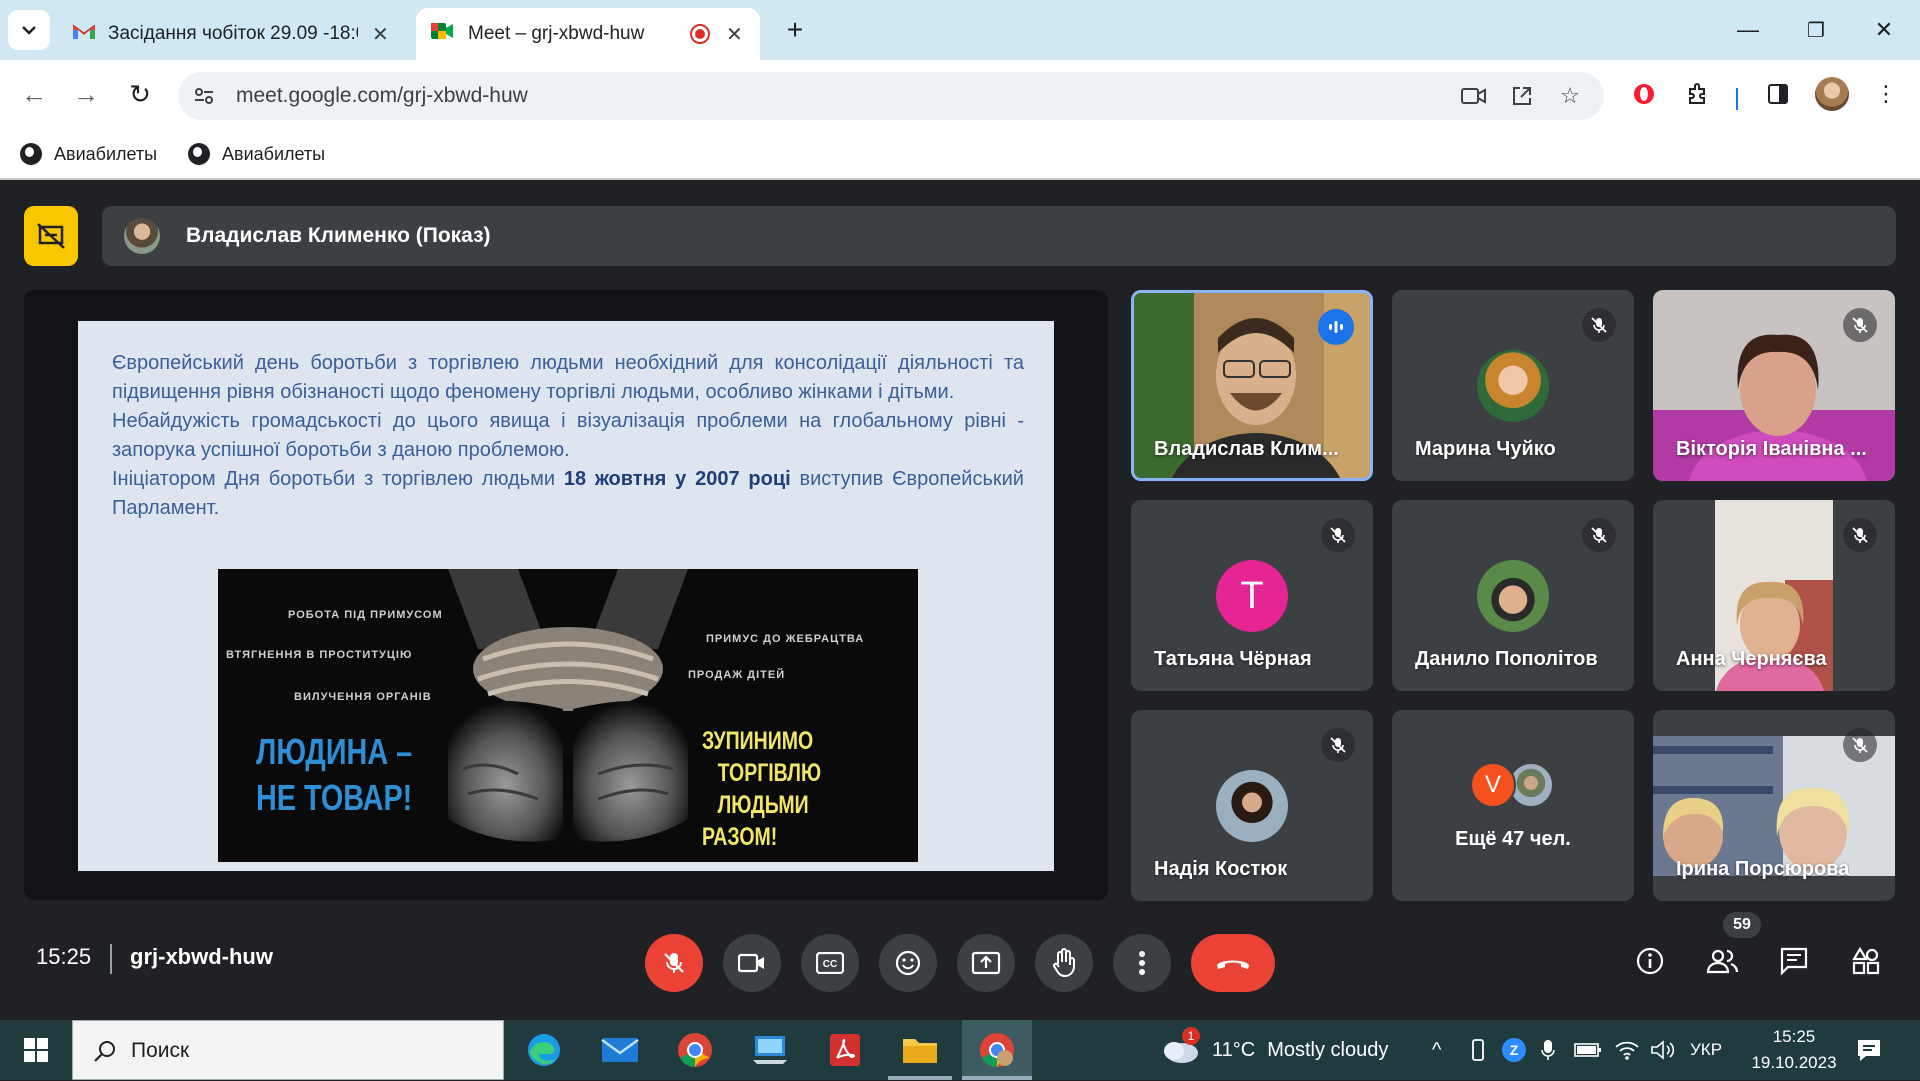 Image resolution: width=1920 pixels, height=1081 pixels. What do you see at coordinates (908, 963) in the screenshot?
I see `reactions-button` at bounding box center [908, 963].